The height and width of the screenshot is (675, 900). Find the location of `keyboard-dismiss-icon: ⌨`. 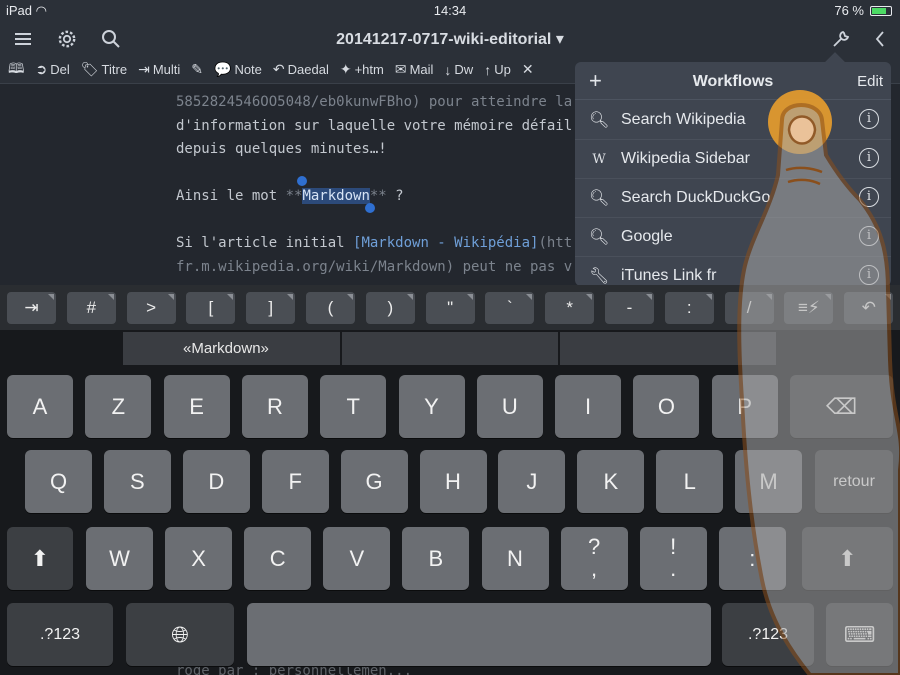

keyboard-dismiss-icon: ⌨ is located at coordinates (859, 634).